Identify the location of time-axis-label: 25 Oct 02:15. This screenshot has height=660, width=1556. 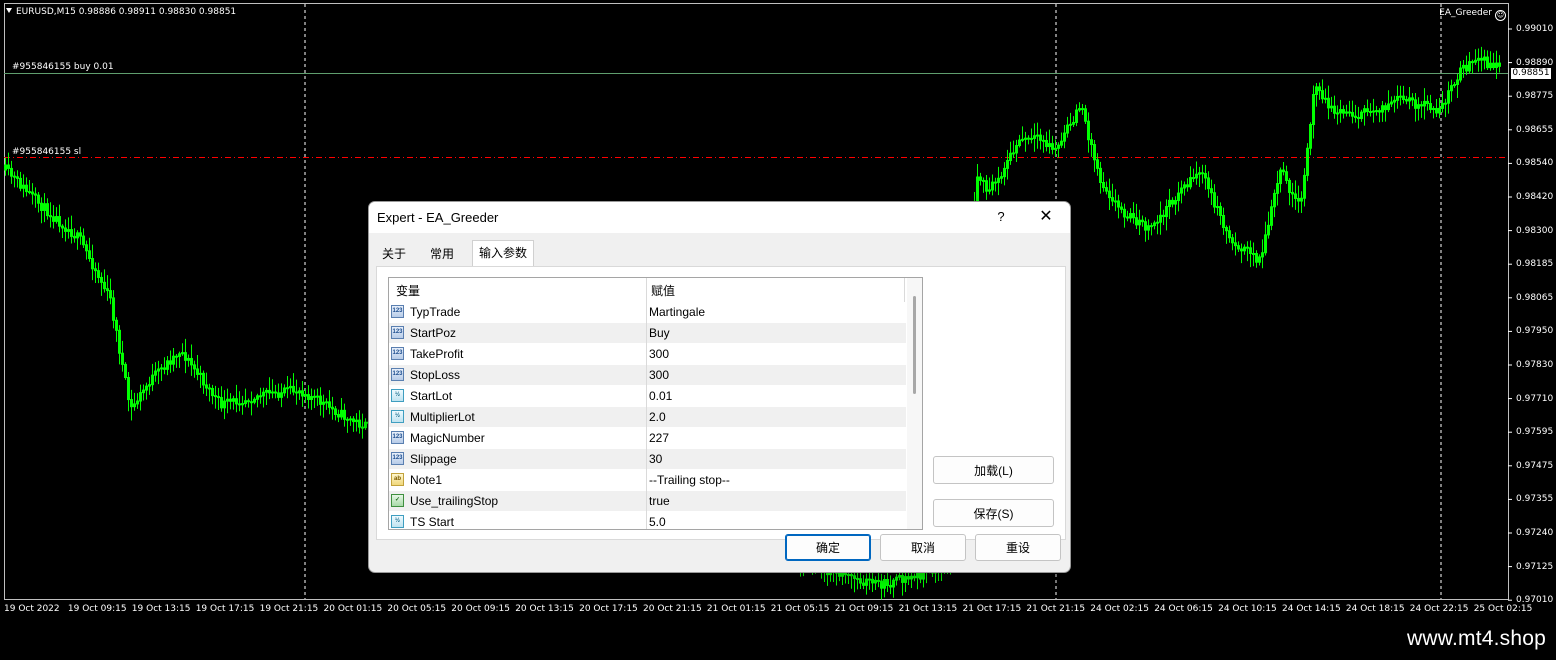
(1503, 609).